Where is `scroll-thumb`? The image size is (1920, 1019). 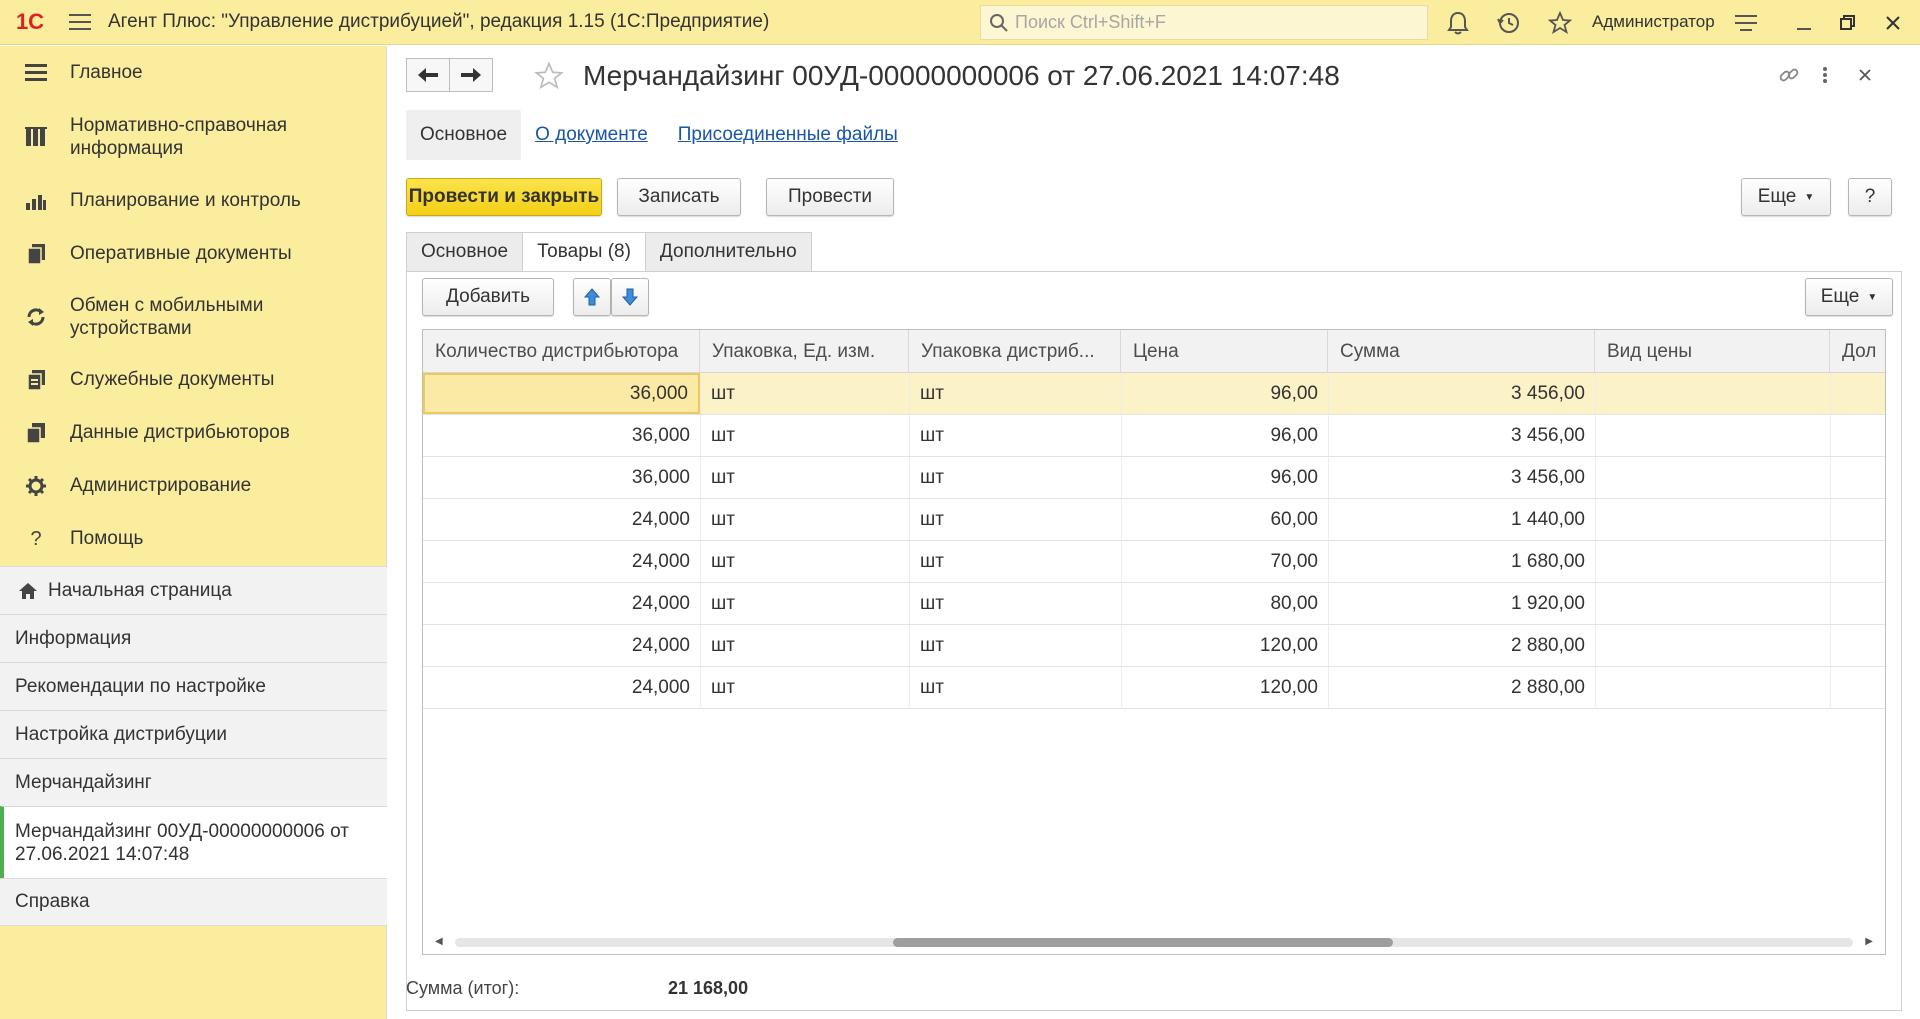
scroll-thumb is located at coordinates (1143, 942).